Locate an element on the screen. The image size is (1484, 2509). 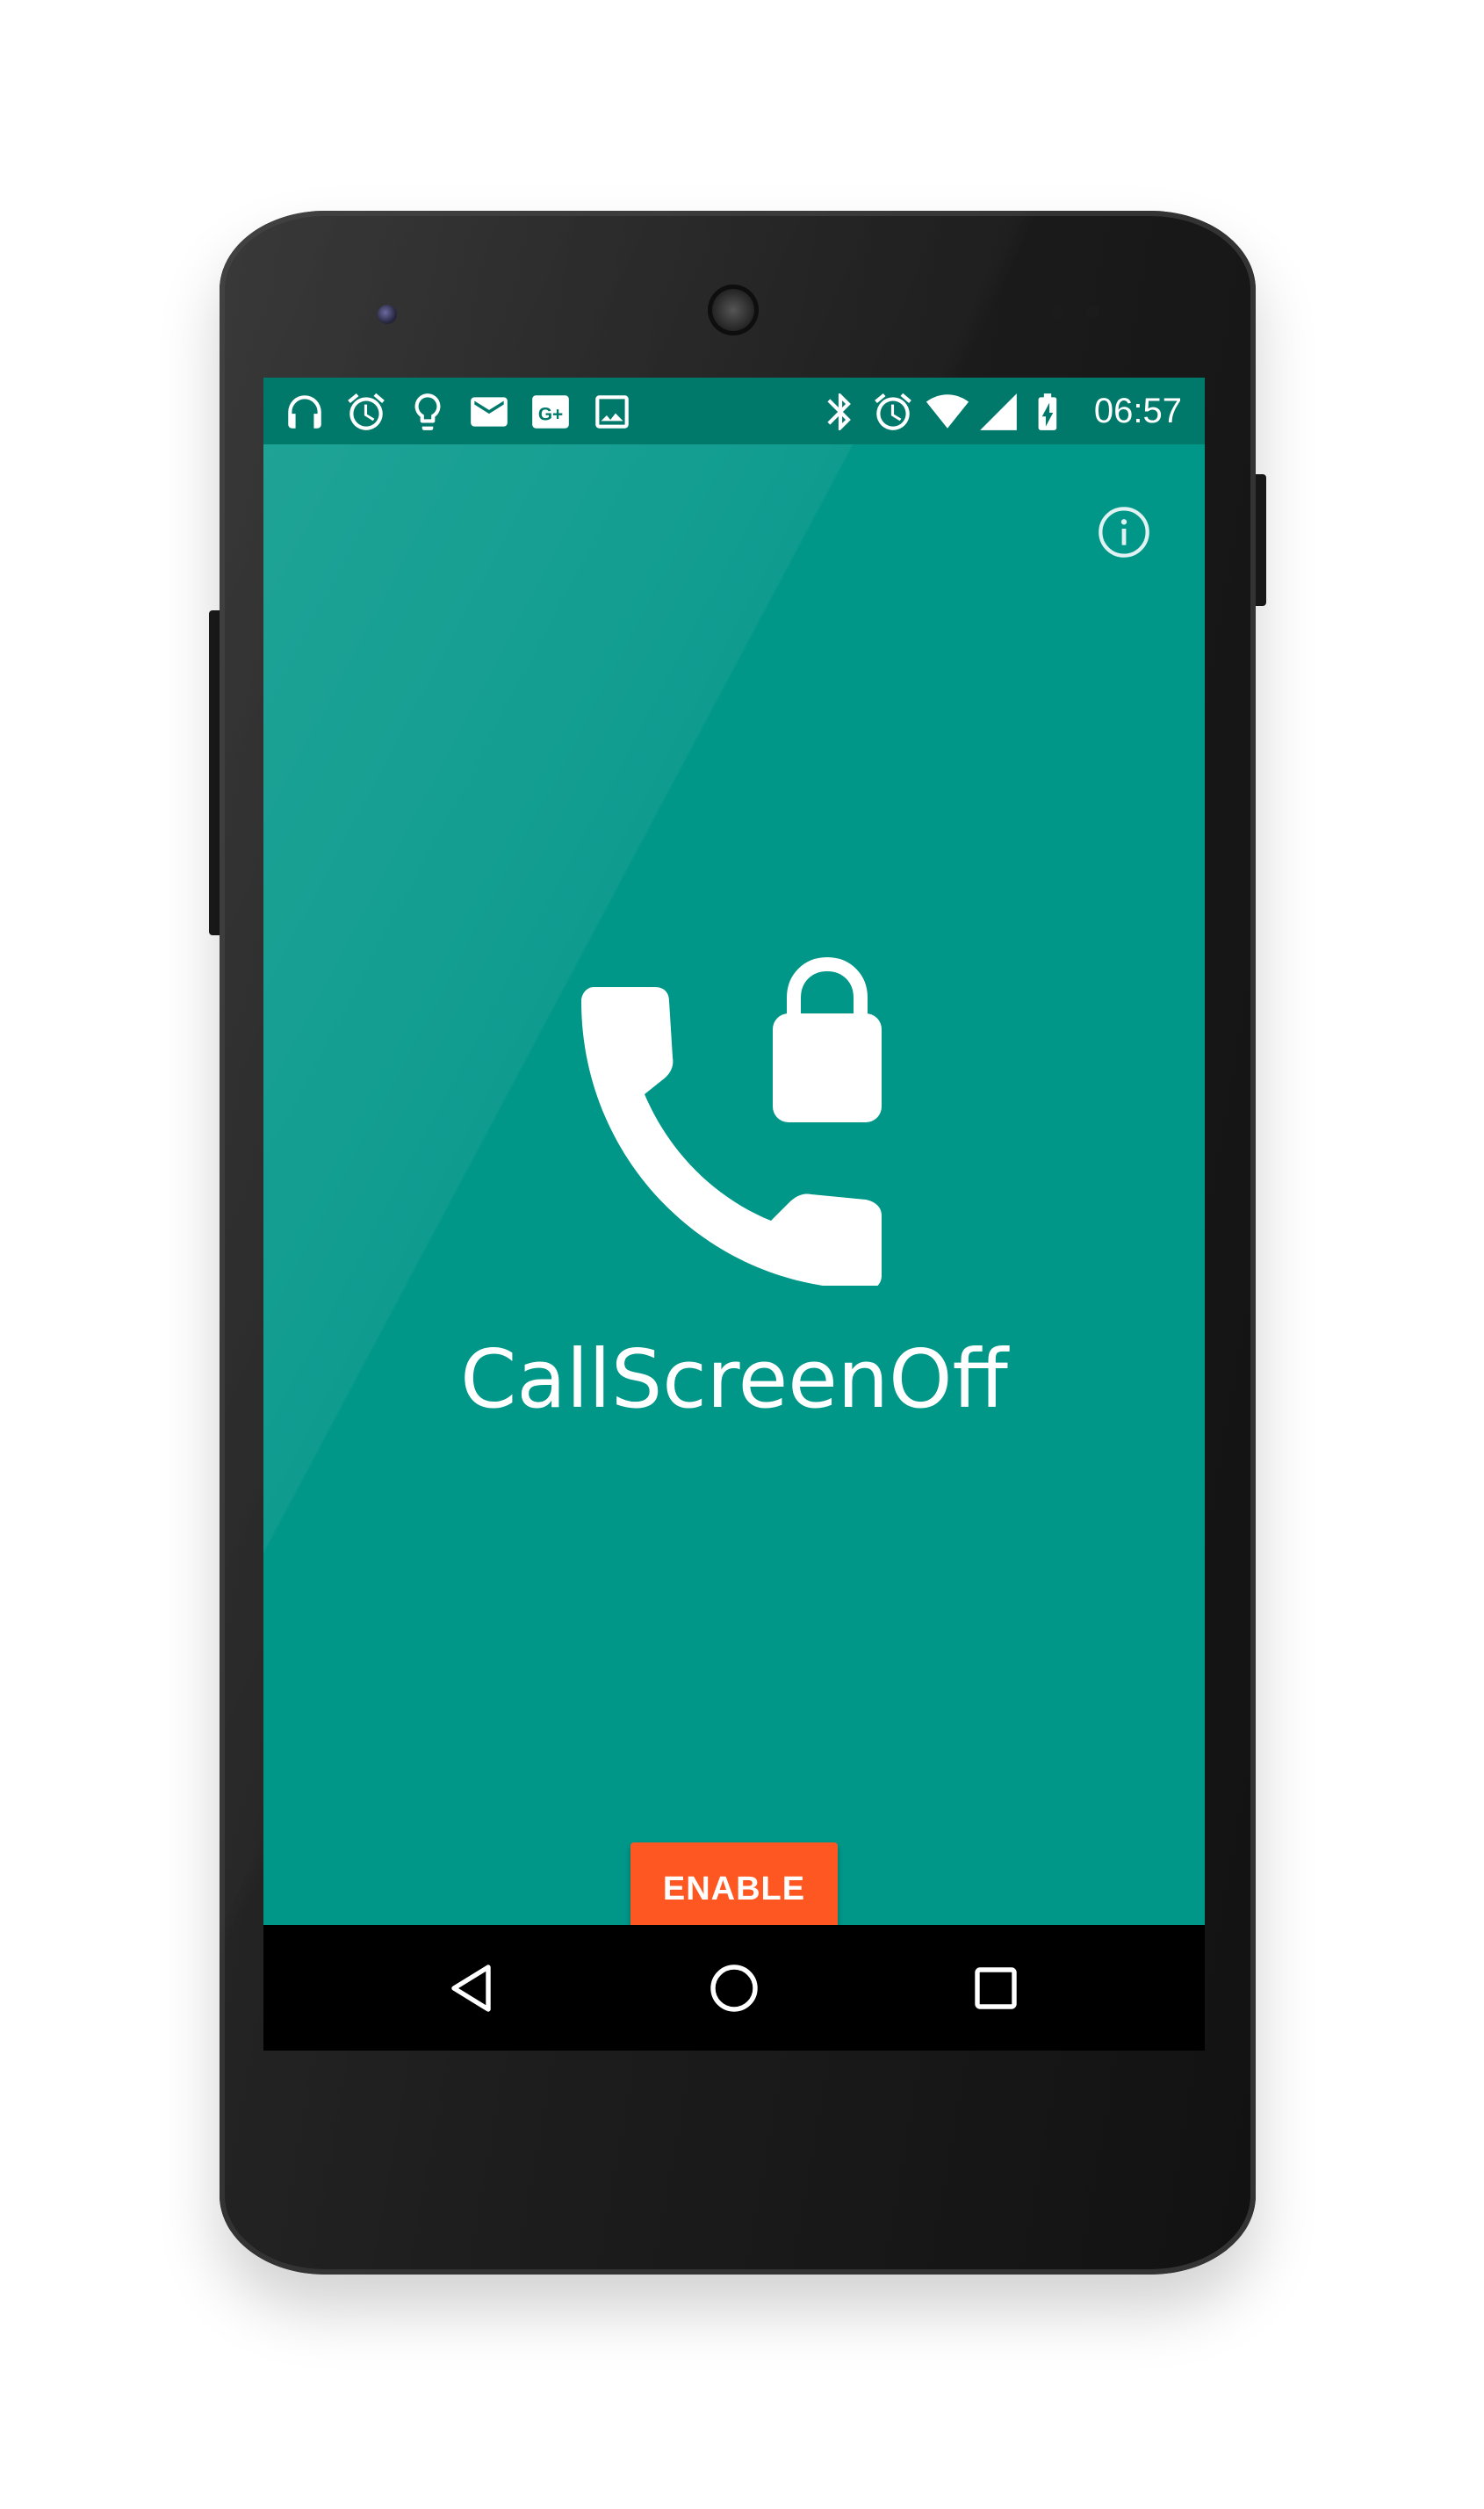
enable-button: ENABLE is located at coordinates (734, 1883).